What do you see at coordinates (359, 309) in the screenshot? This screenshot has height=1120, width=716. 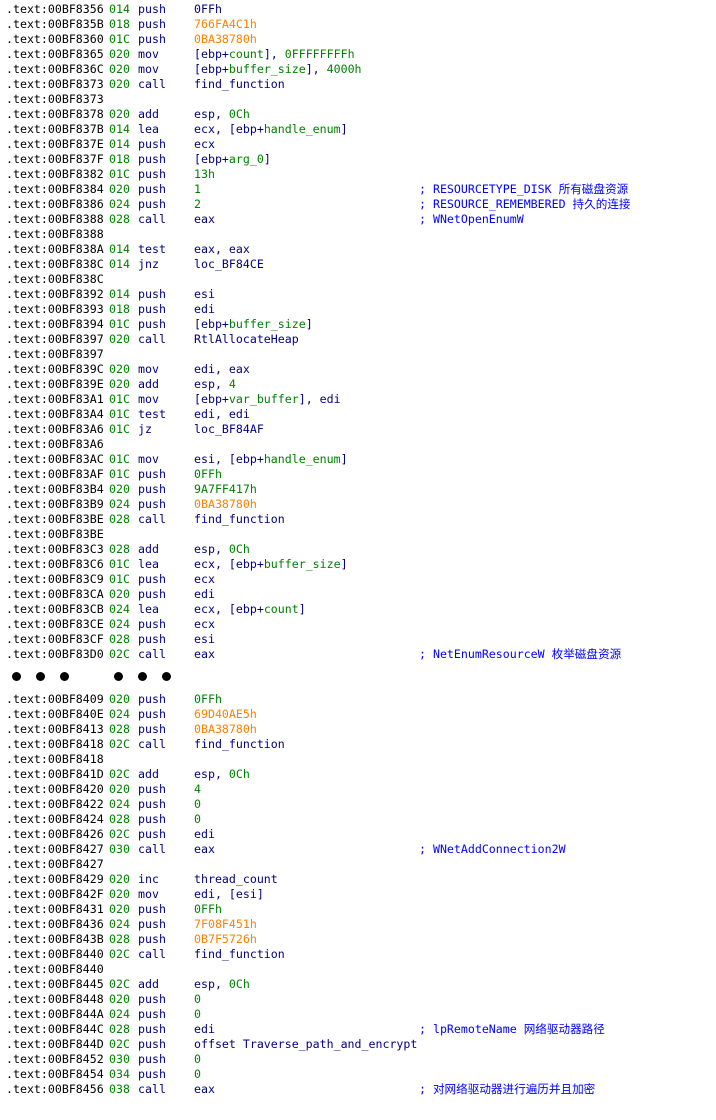 I see `code-line: .text:00BF8393 018 push edi` at bounding box center [359, 309].